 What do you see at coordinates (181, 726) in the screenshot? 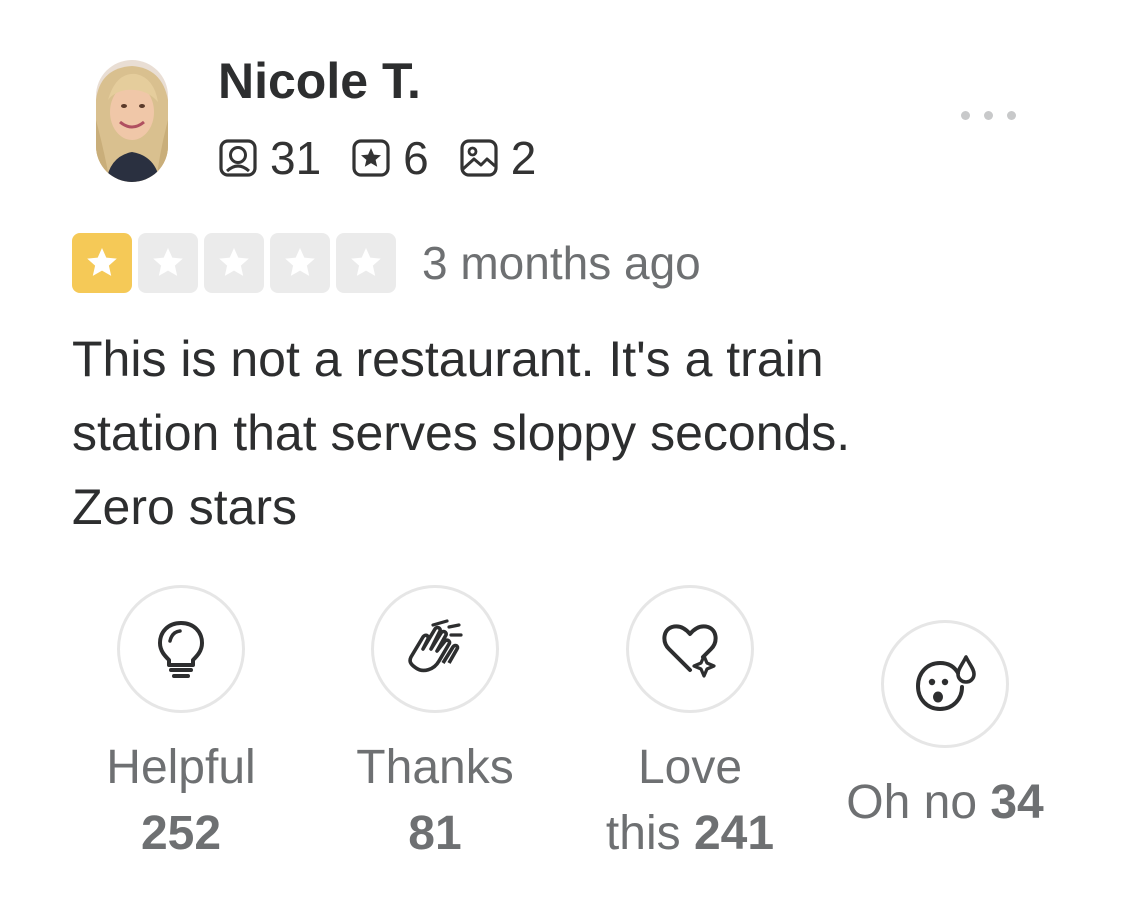
I see `helpful-reaction-button: Helpful 252` at bounding box center [181, 726].